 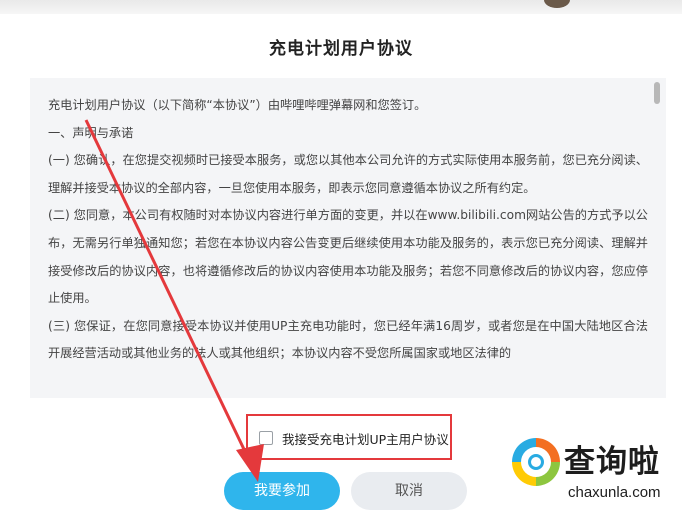 What do you see at coordinates (91, 132) in the screenshot?
I see `agreement-paragraph: 一、声明与承诺` at bounding box center [91, 132].